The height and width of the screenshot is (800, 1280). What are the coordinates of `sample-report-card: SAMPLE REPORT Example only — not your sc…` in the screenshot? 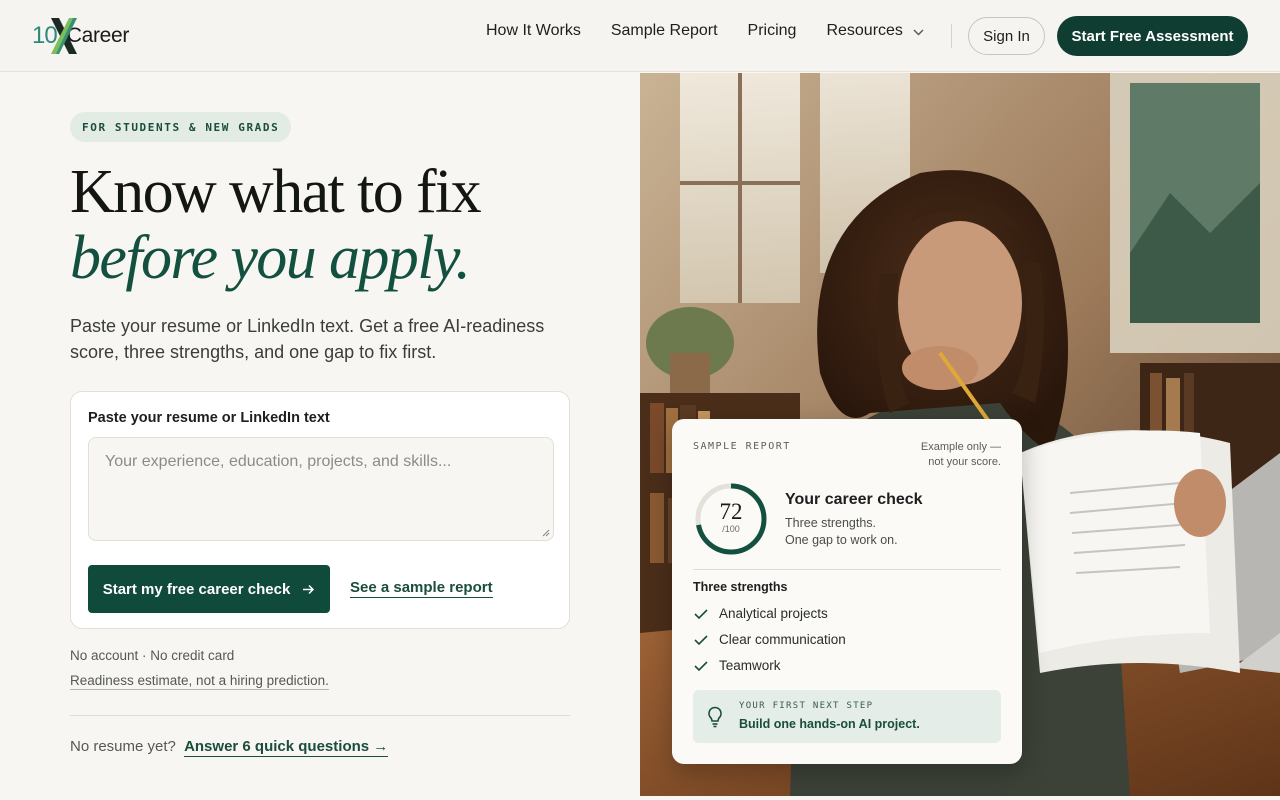 It's located at (847, 591).